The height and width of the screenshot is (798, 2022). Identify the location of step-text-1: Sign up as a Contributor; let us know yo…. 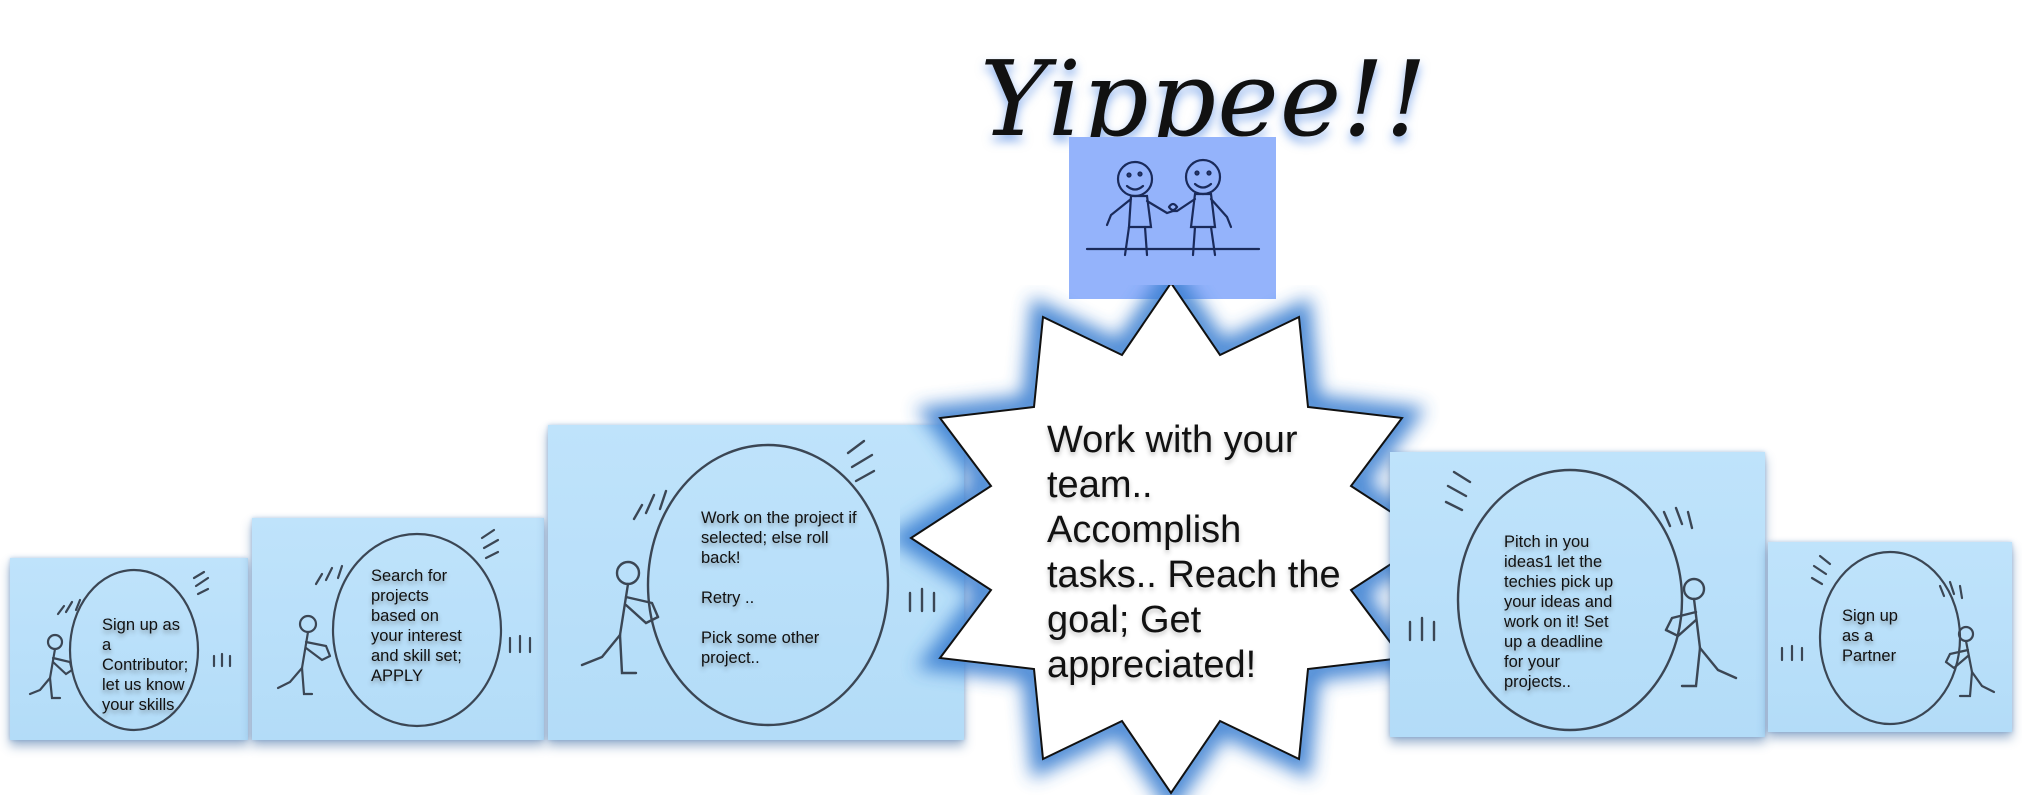
(145, 665).